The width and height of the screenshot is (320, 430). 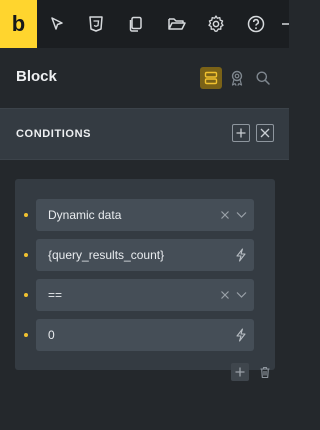 I want to click on gear-icon, so click(x=216, y=24).